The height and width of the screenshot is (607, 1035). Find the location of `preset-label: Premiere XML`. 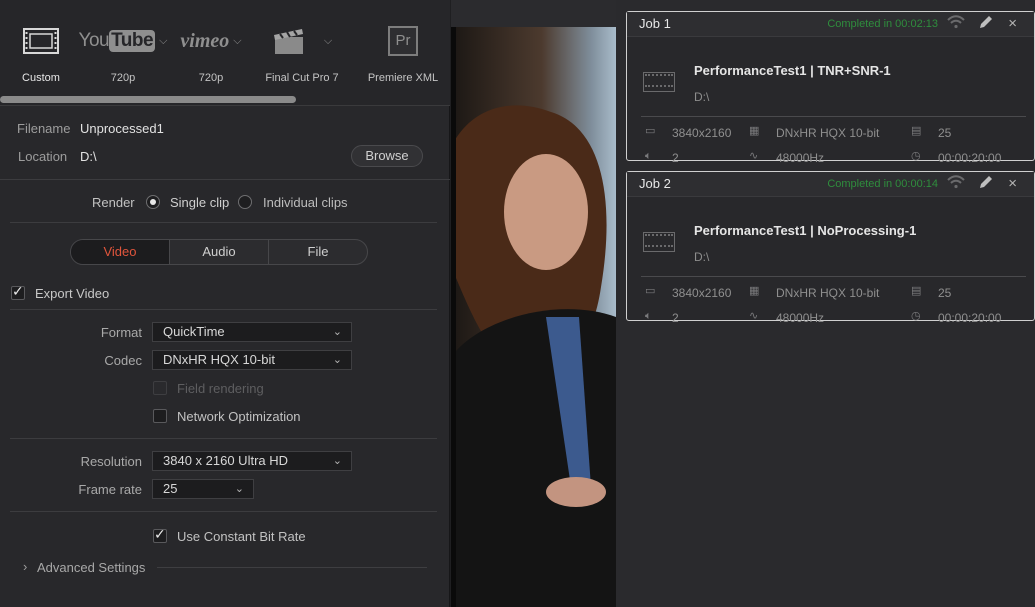

preset-label: Premiere XML is located at coordinates (403, 78).